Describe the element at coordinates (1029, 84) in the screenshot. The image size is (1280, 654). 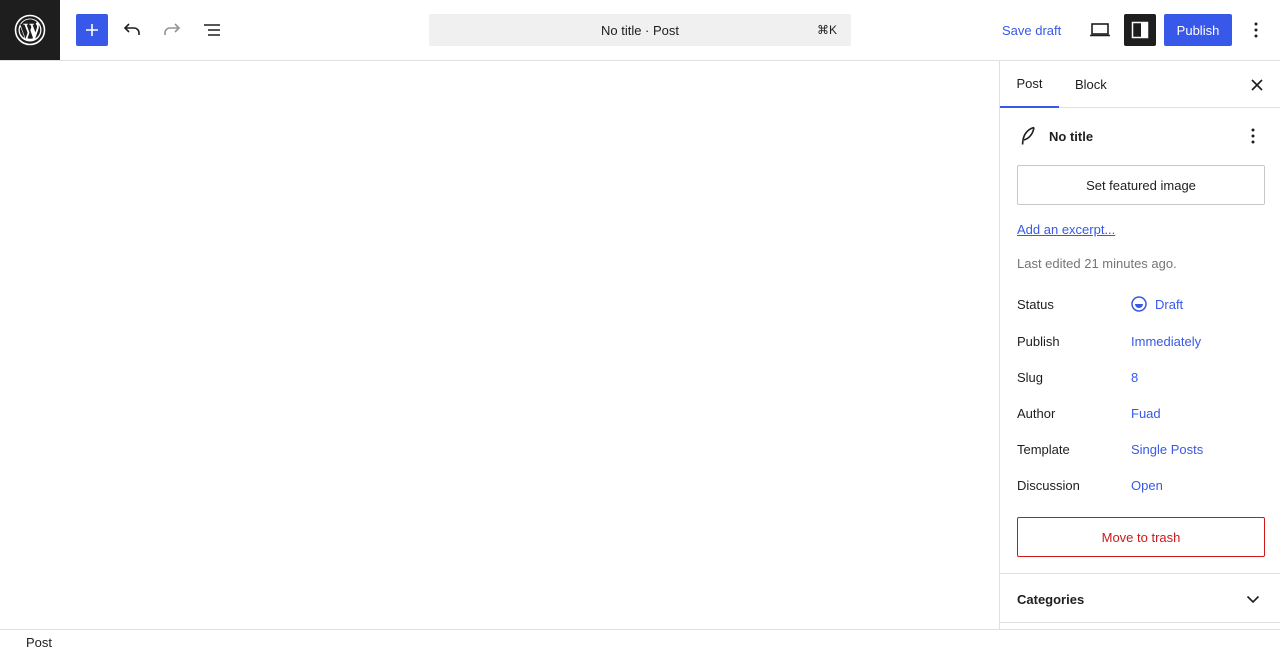
I see `tab-post: Post` at that location.